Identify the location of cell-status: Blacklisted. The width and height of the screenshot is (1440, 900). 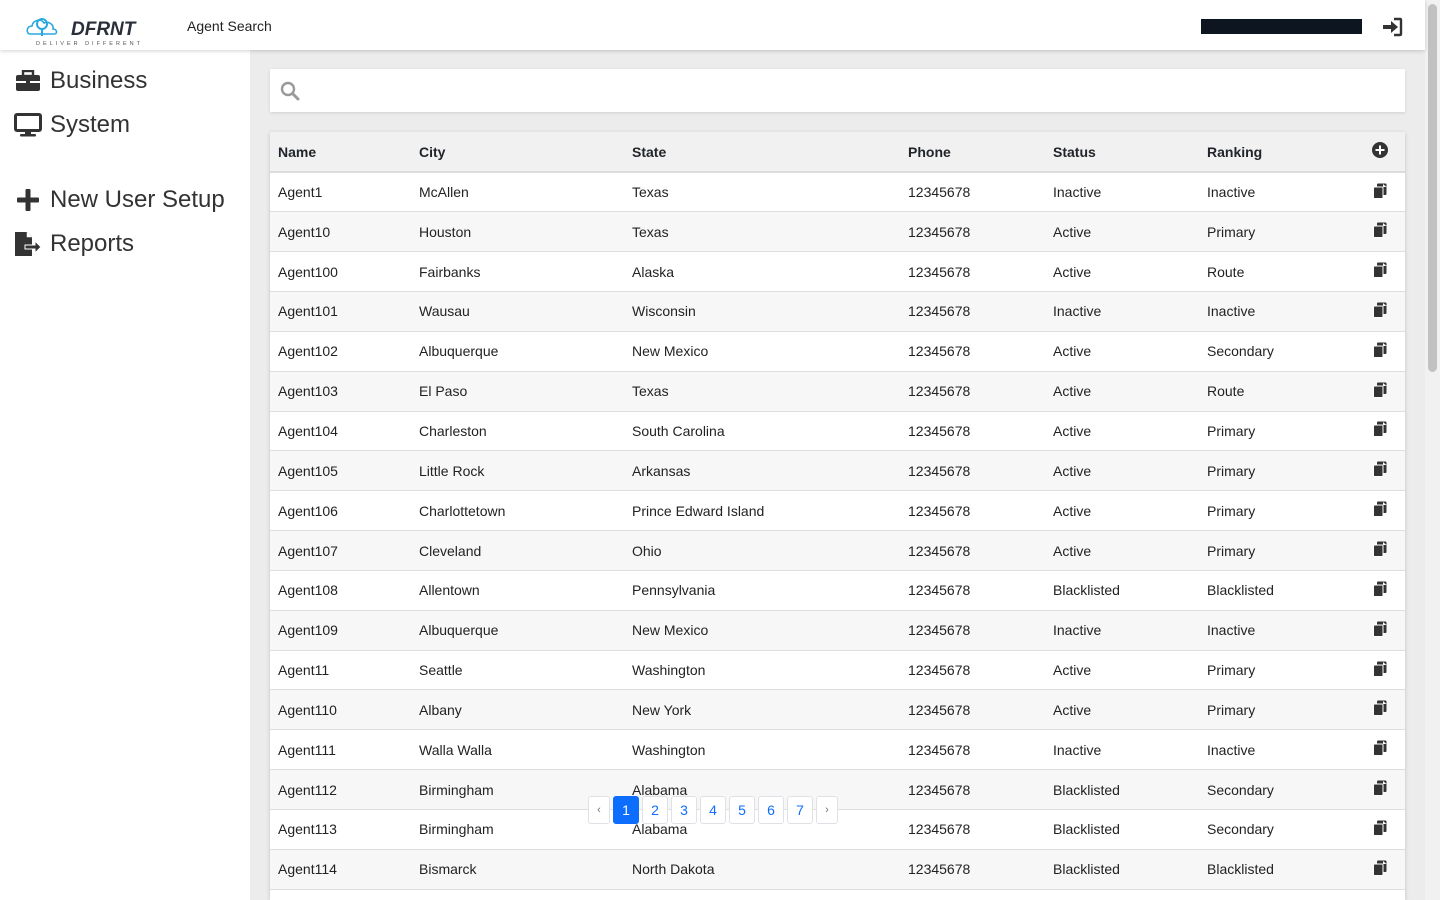
(1122, 829).